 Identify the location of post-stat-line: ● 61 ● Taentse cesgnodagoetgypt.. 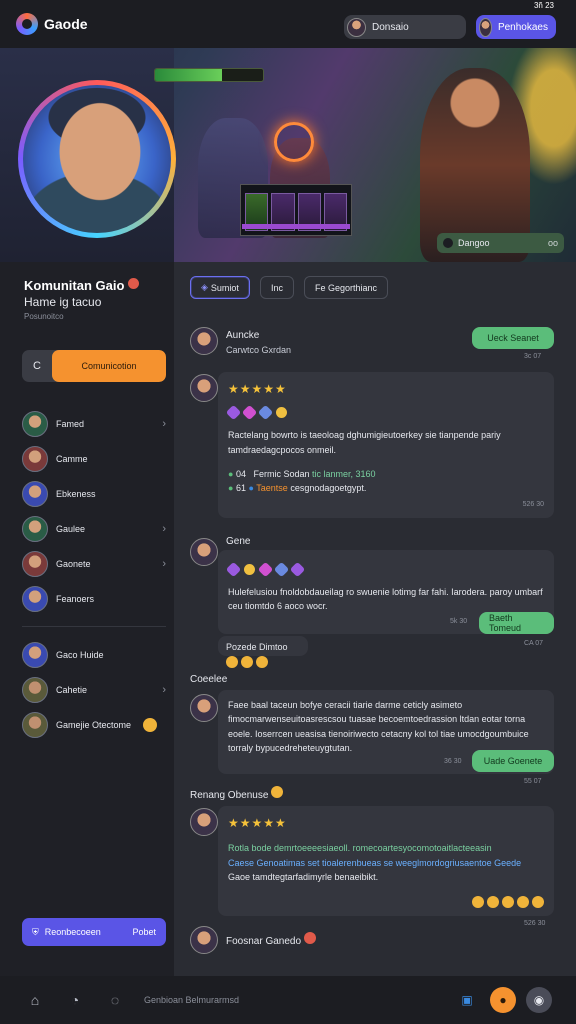
(386, 488).